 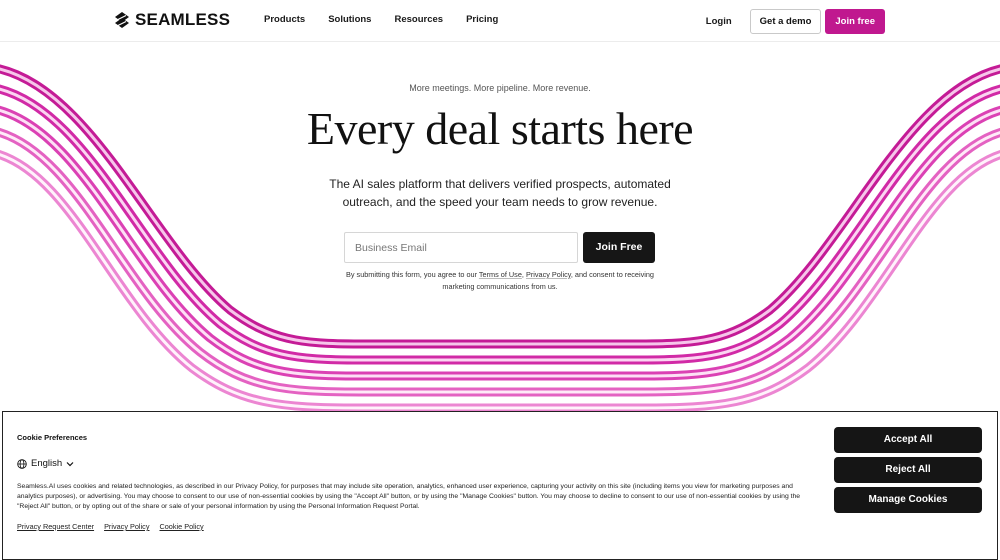 I want to click on globe-icon, so click(x=22, y=463).